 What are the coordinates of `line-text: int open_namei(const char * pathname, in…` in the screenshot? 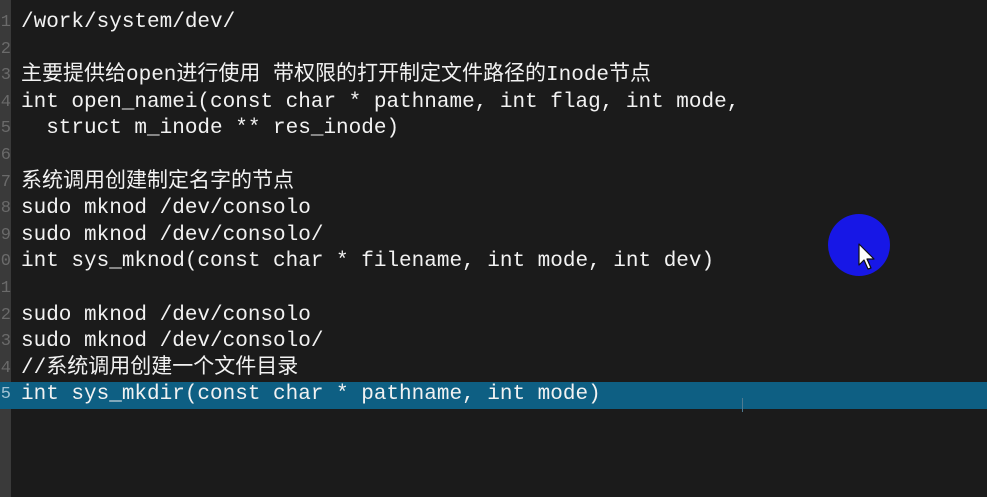 It's located at (380, 102).